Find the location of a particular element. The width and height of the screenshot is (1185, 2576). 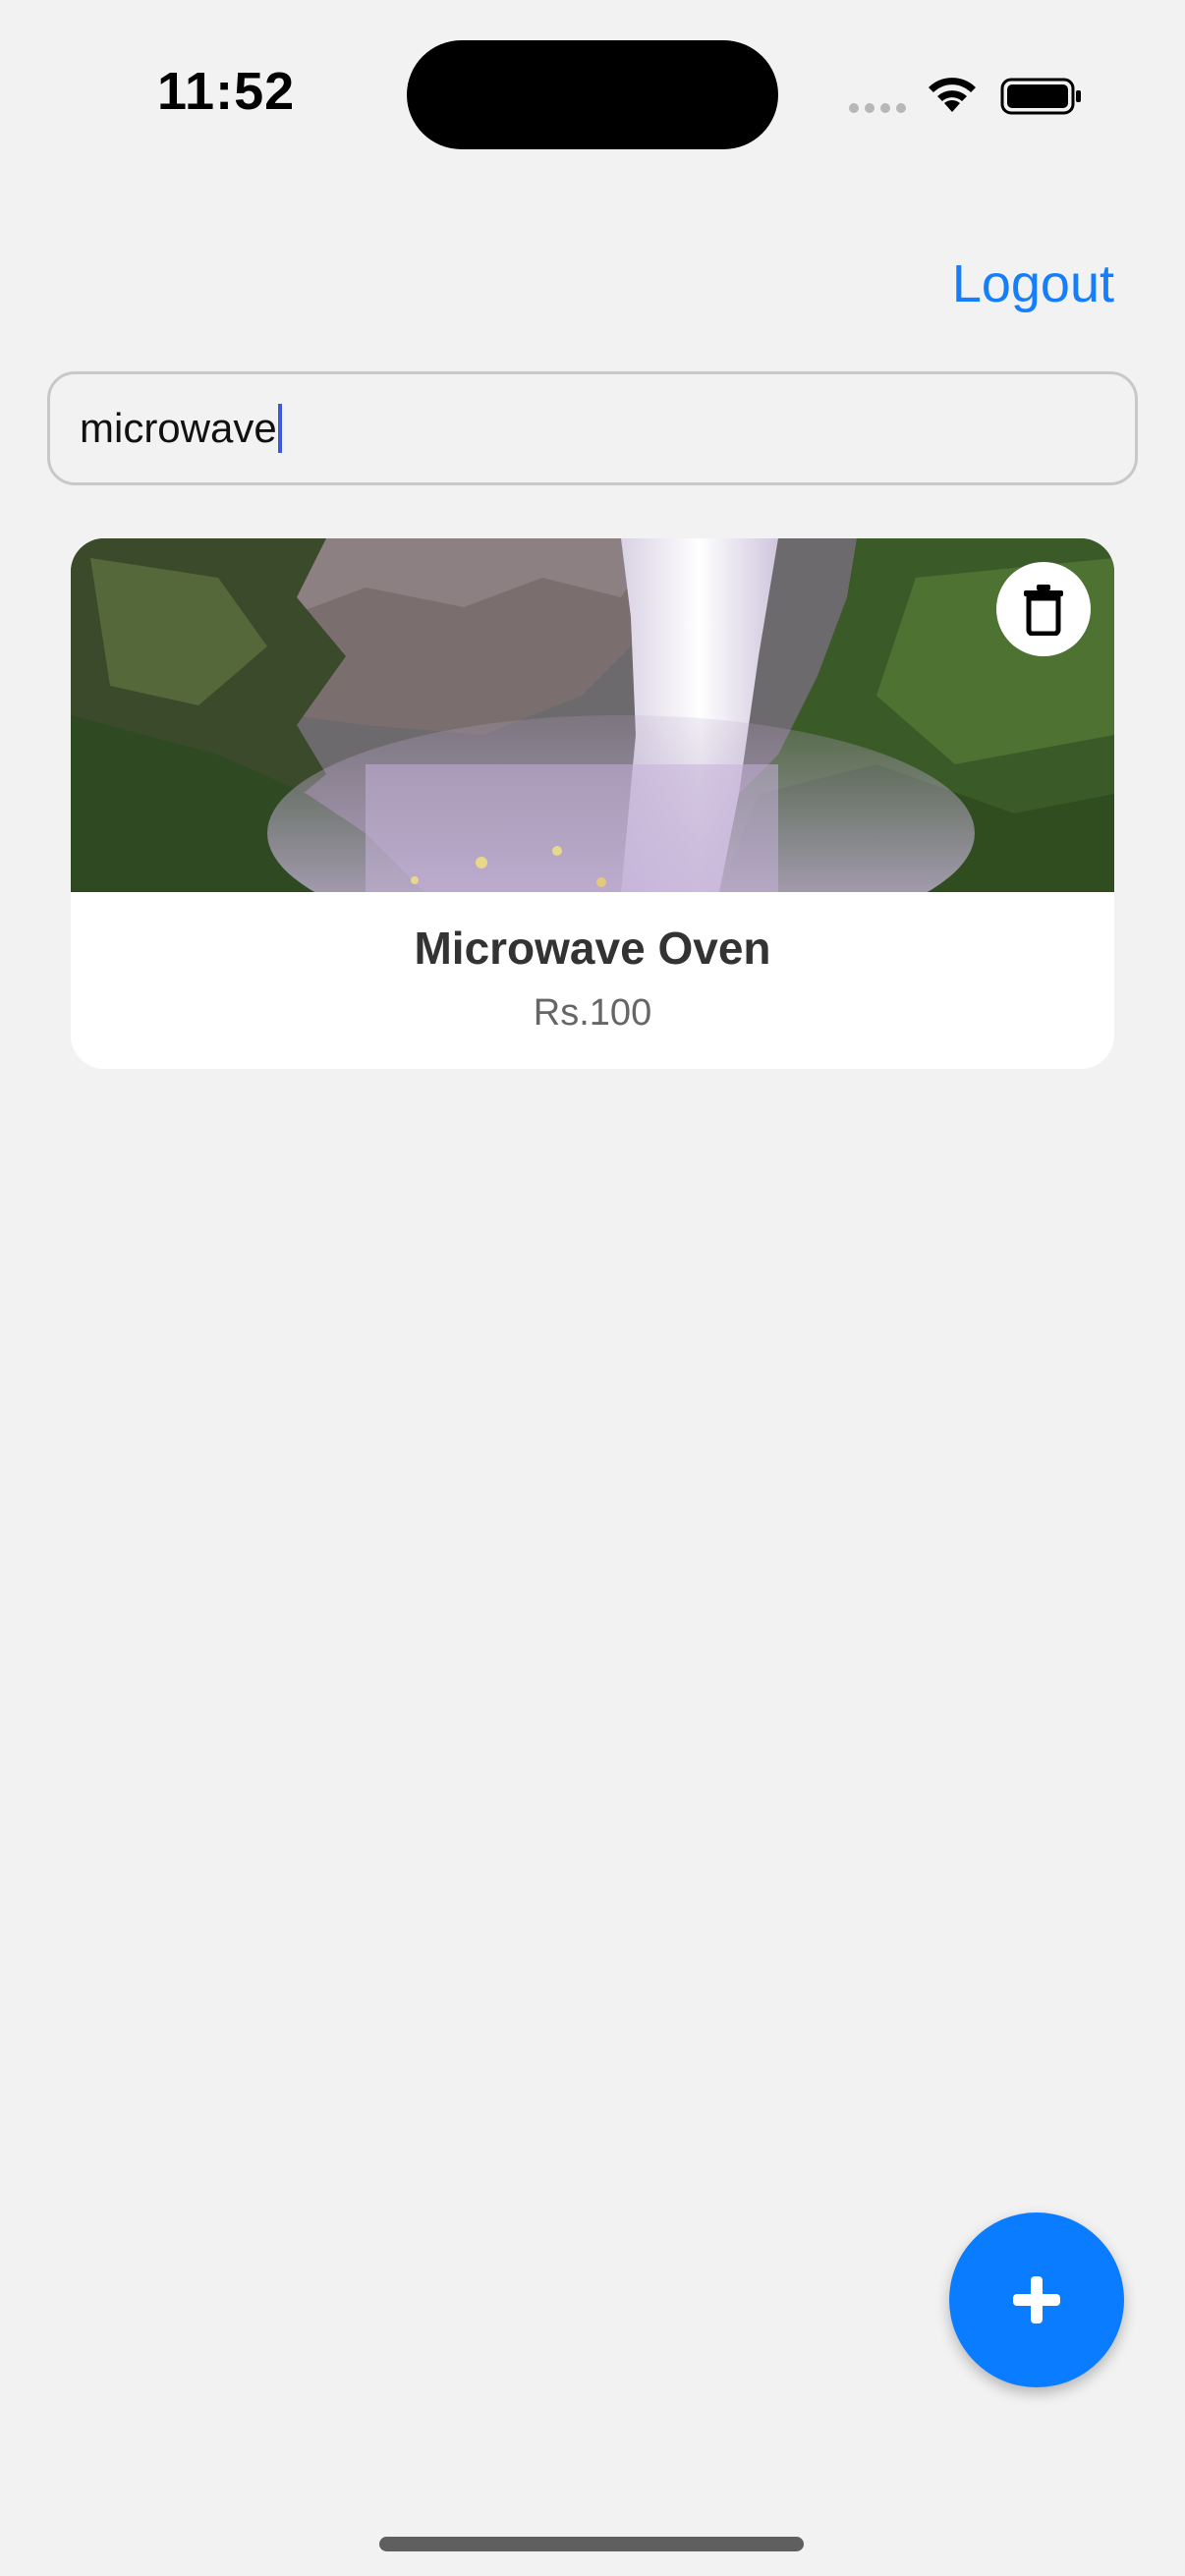

product-title: Microwave Oven is located at coordinates (592, 948).